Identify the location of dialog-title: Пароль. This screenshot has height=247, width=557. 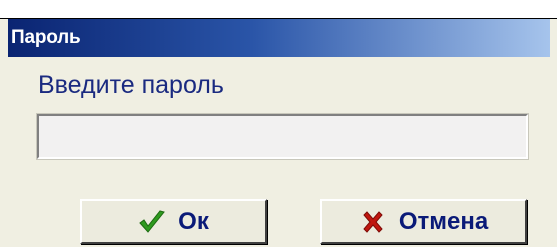
(46, 37).